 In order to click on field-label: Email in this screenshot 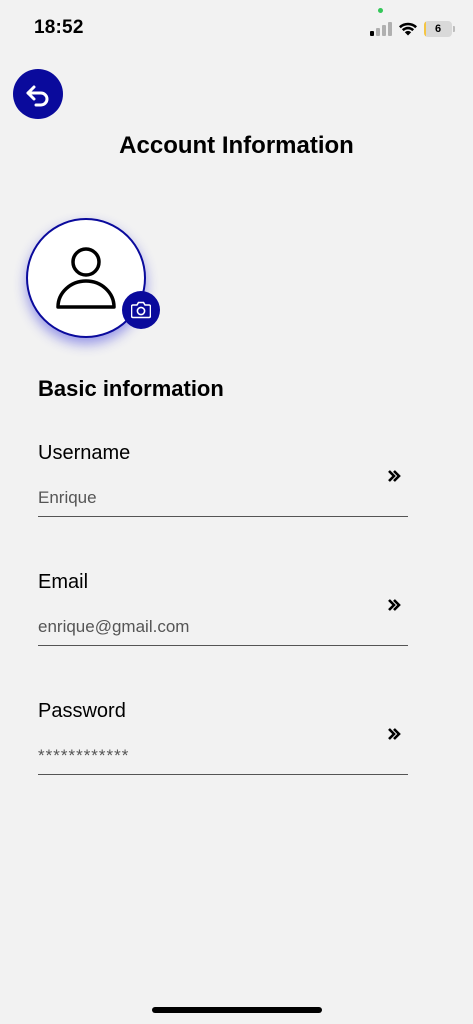, I will do `click(63, 582)`.